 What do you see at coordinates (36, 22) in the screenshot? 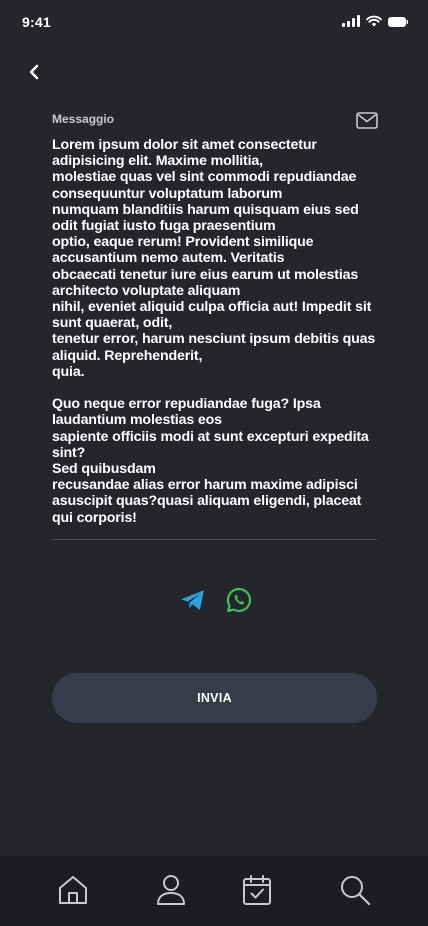
I see `status-time: 9:41` at bounding box center [36, 22].